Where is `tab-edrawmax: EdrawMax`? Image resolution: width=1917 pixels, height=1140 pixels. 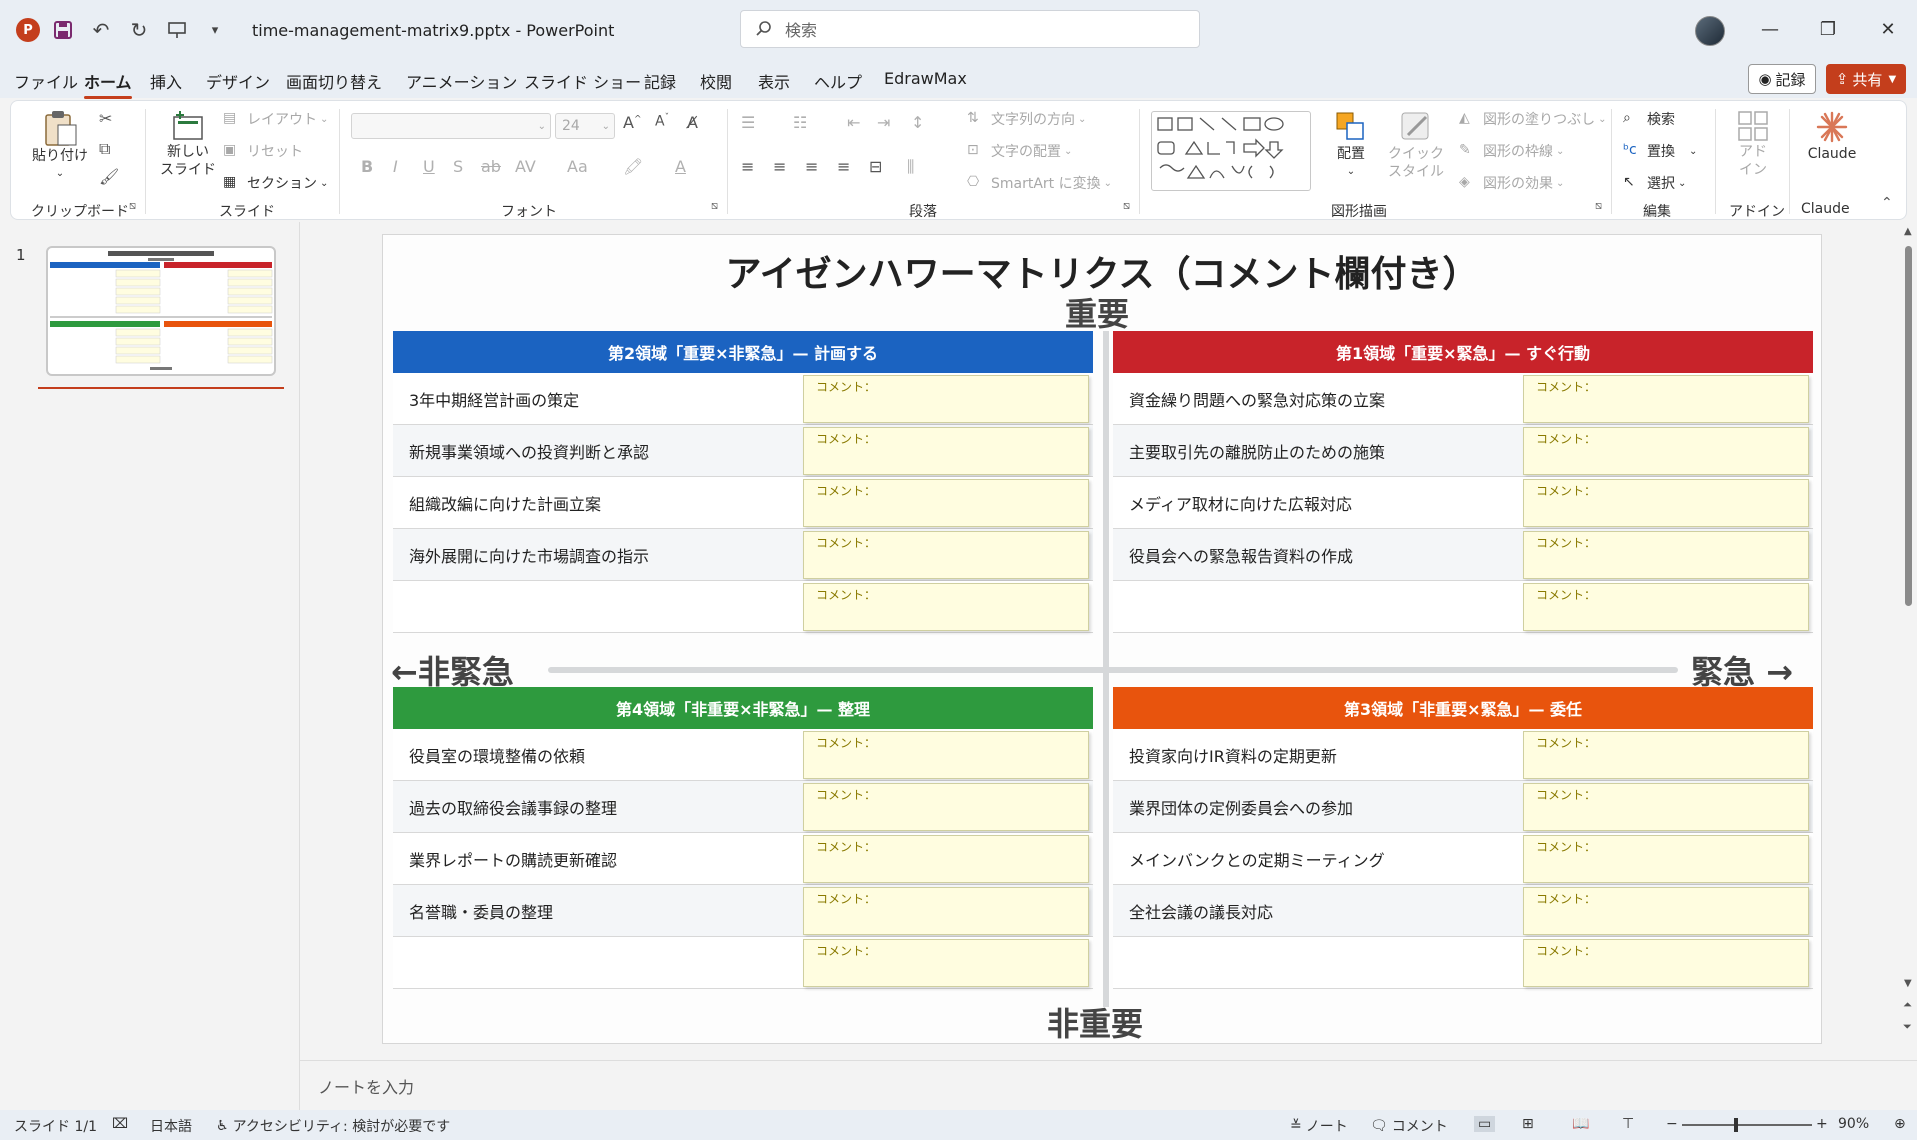
tab-edrawmax: EdrawMax is located at coordinates (925, 78).